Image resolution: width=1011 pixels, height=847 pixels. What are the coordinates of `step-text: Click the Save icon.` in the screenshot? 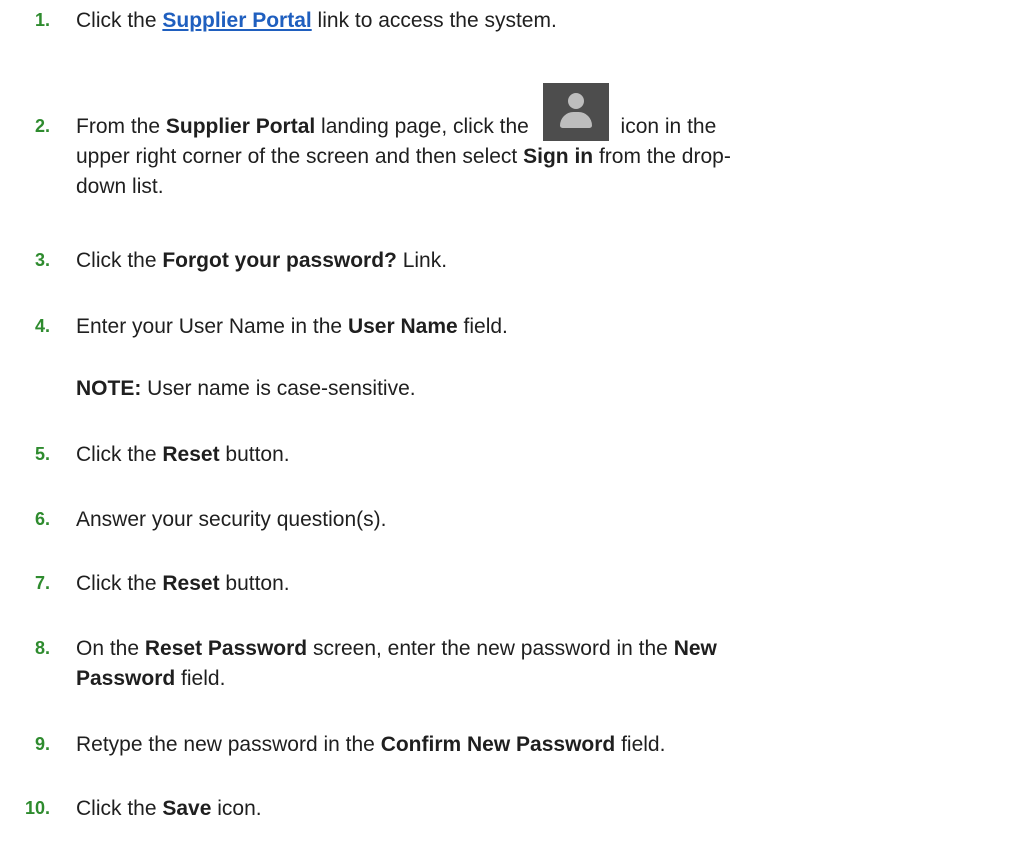 It's located at (169, 808).